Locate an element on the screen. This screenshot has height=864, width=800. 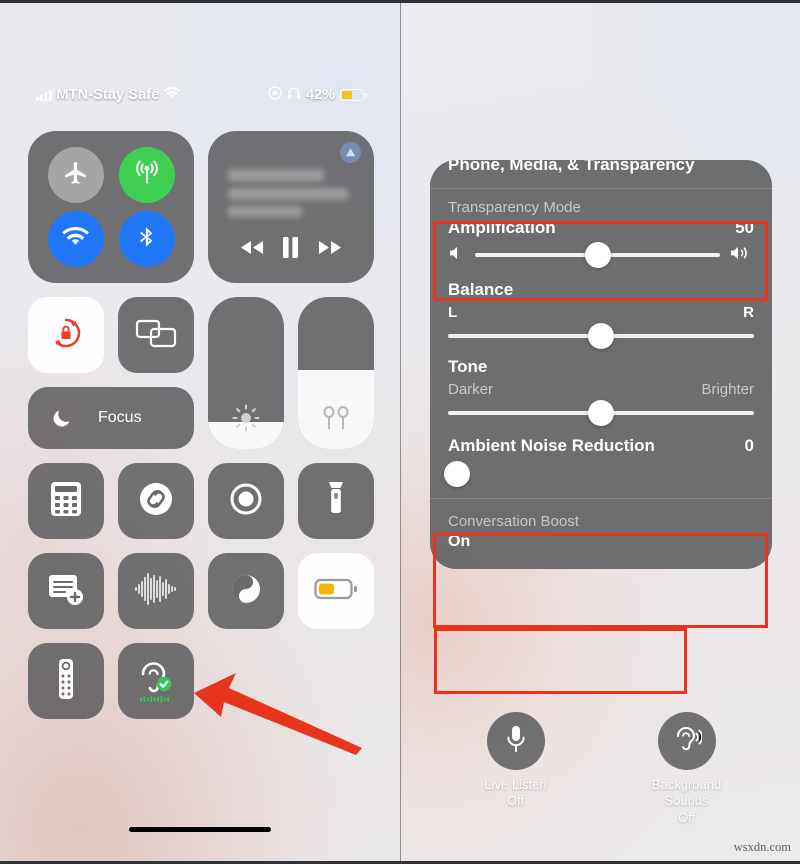
media-controls is located at coordinates (291, 250).